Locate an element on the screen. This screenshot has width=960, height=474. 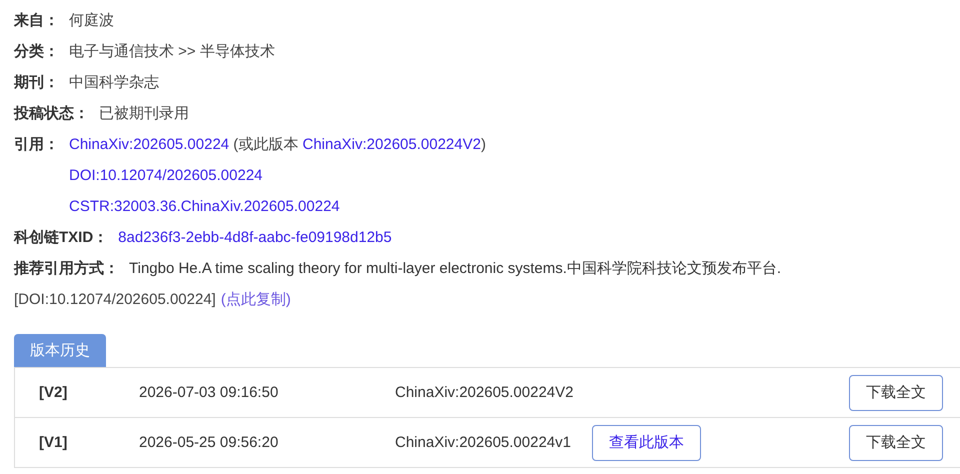
field-label: 科创链TXID： is located at coordinates (61, 238).